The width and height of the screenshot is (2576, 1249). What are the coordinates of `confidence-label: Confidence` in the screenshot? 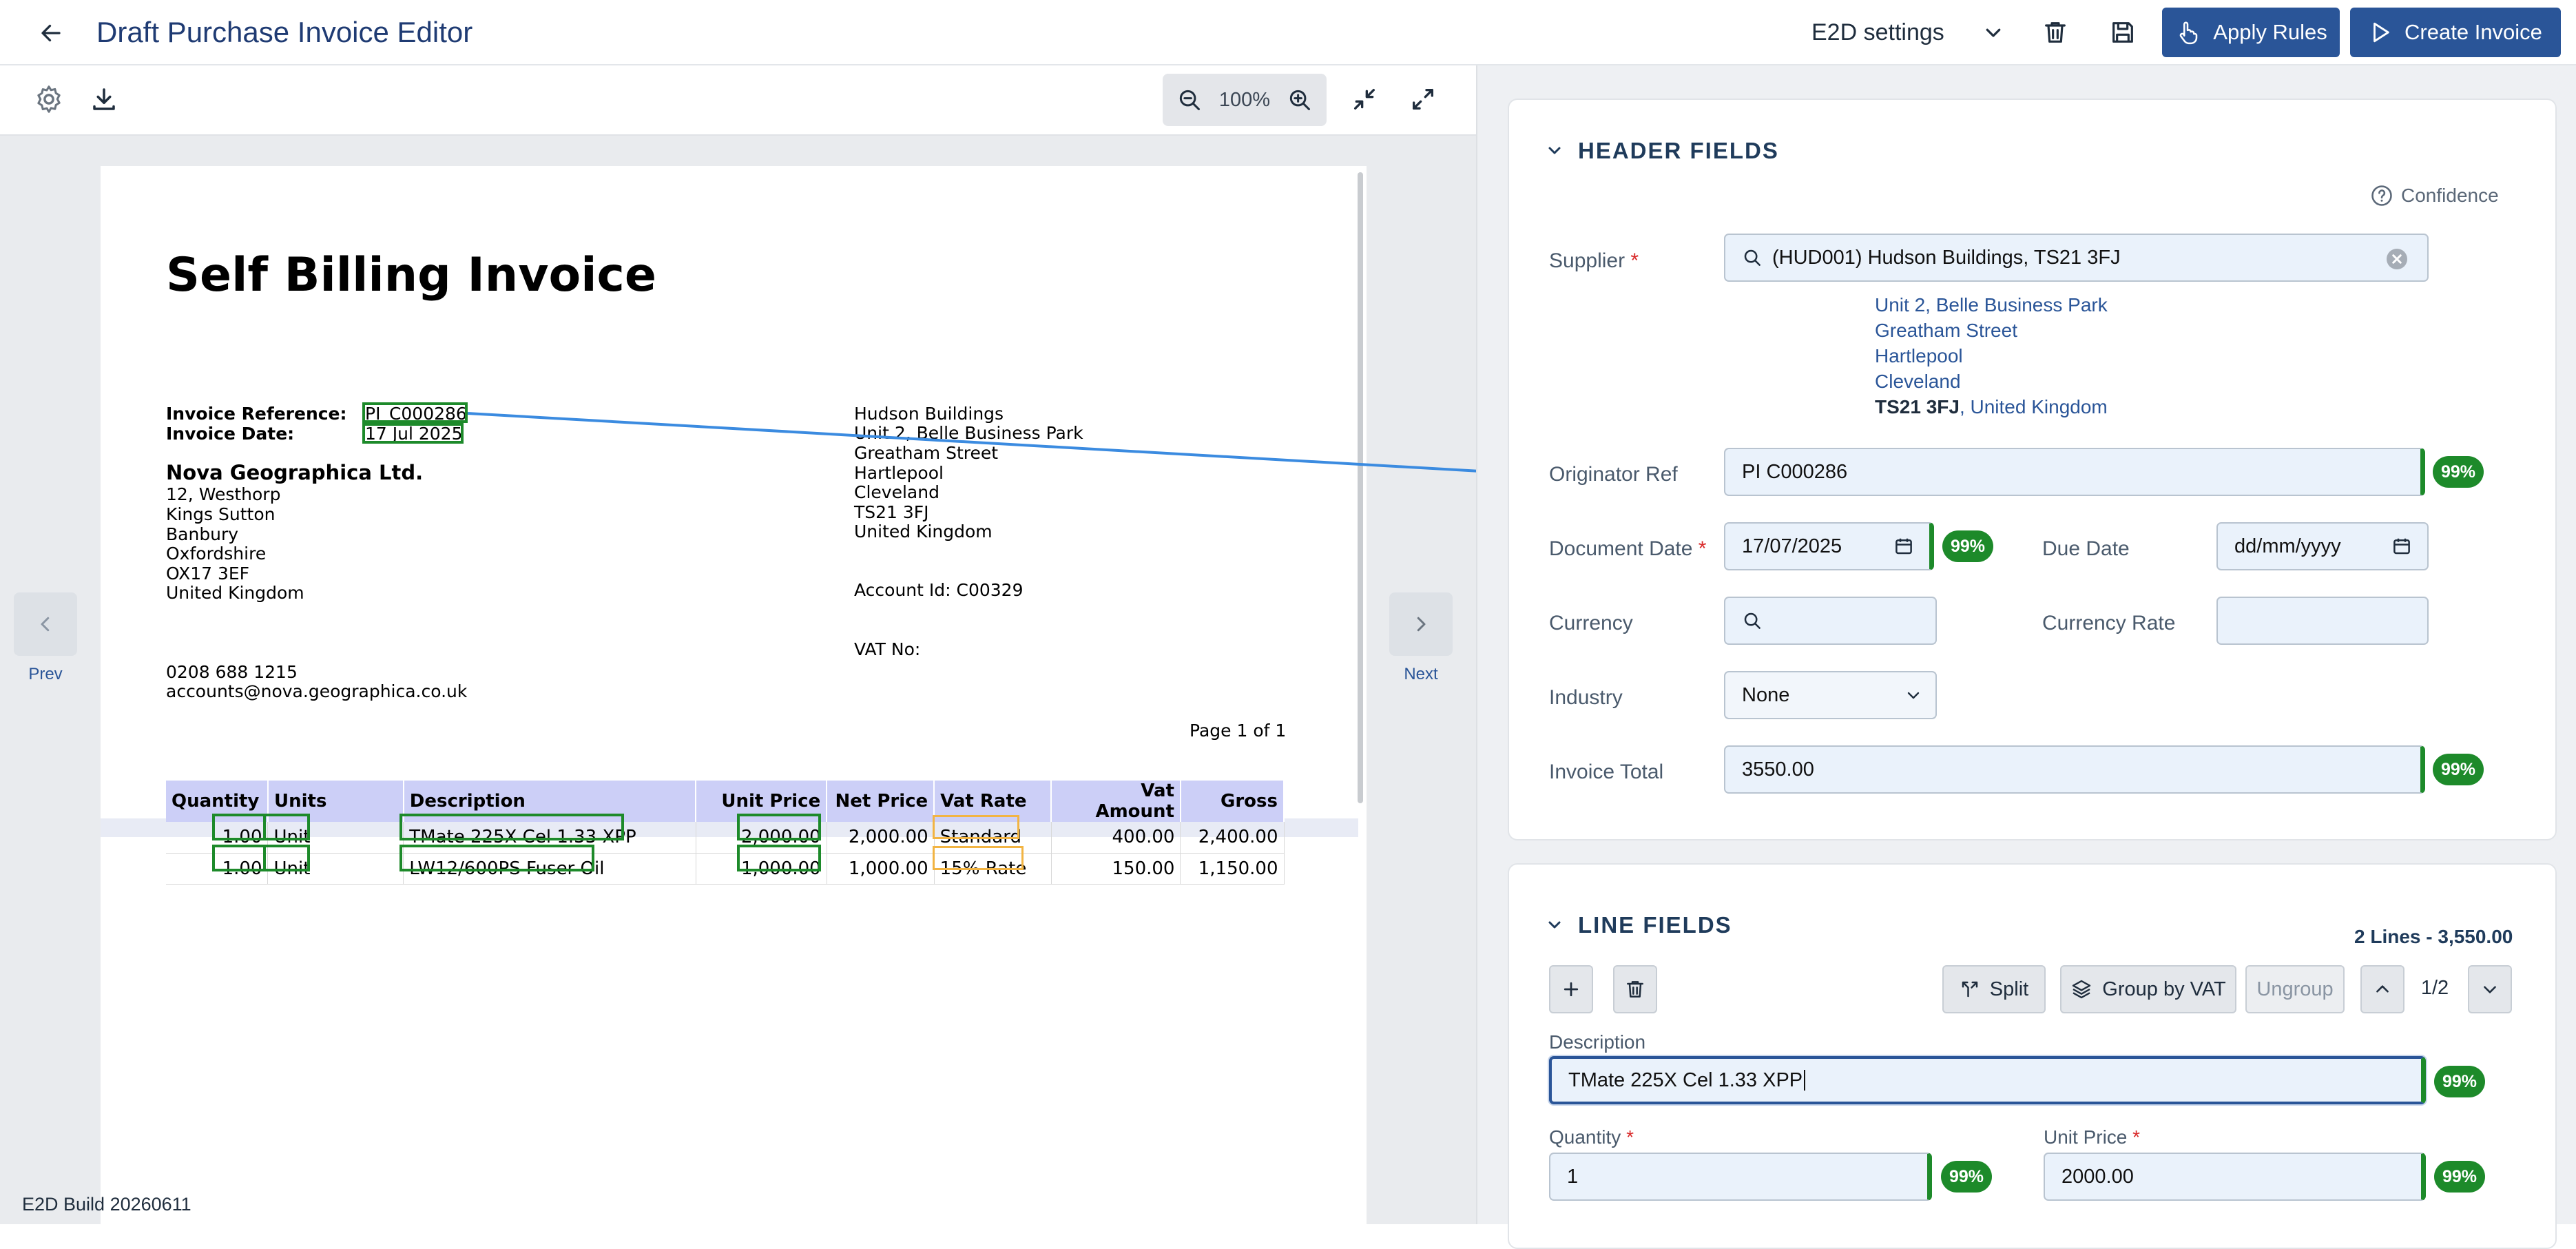 It's located at (2450, 195).